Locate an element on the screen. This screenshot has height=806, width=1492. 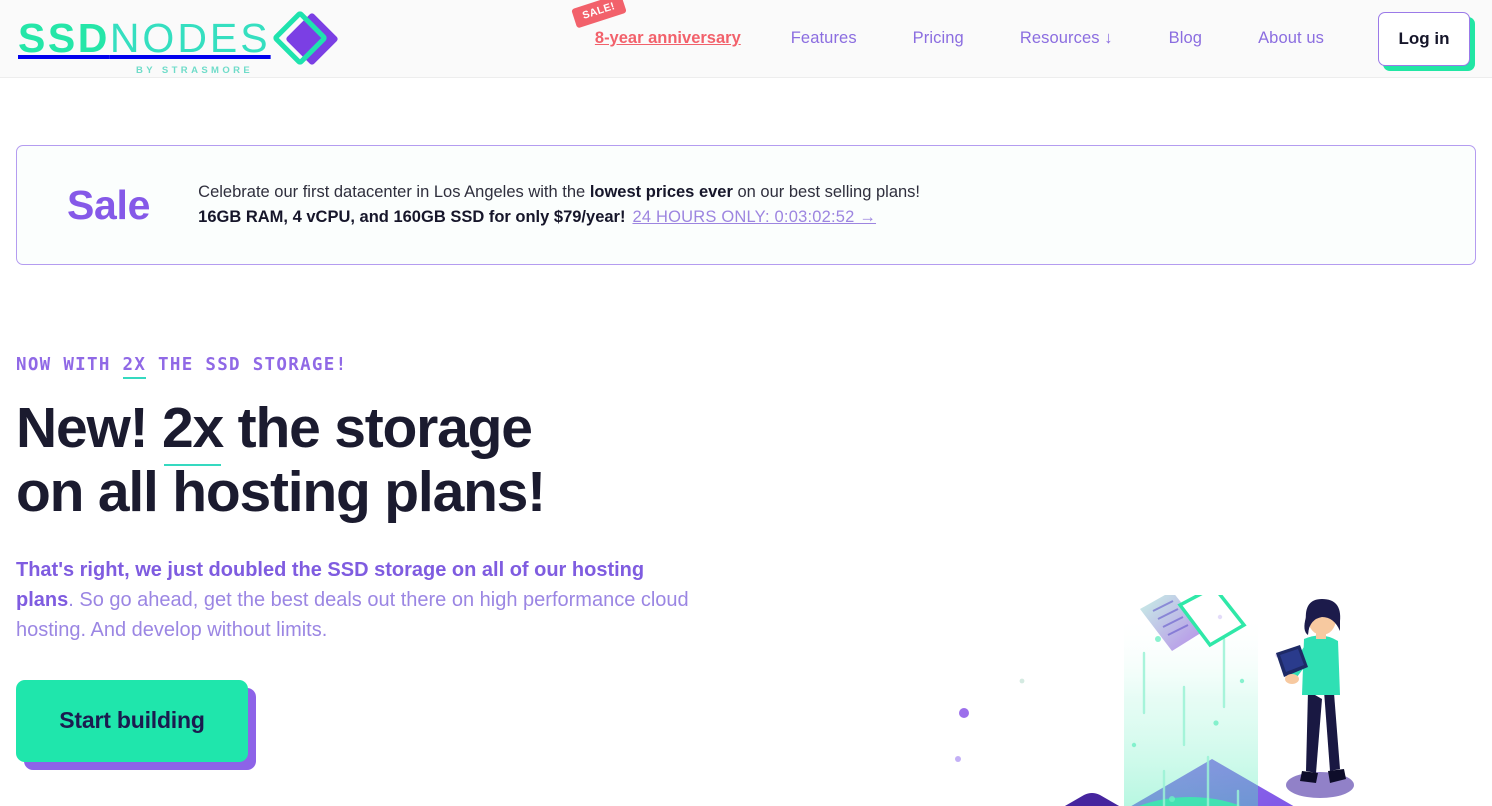
nav-item-about-us: About us is located at coordinates (1291, 38).